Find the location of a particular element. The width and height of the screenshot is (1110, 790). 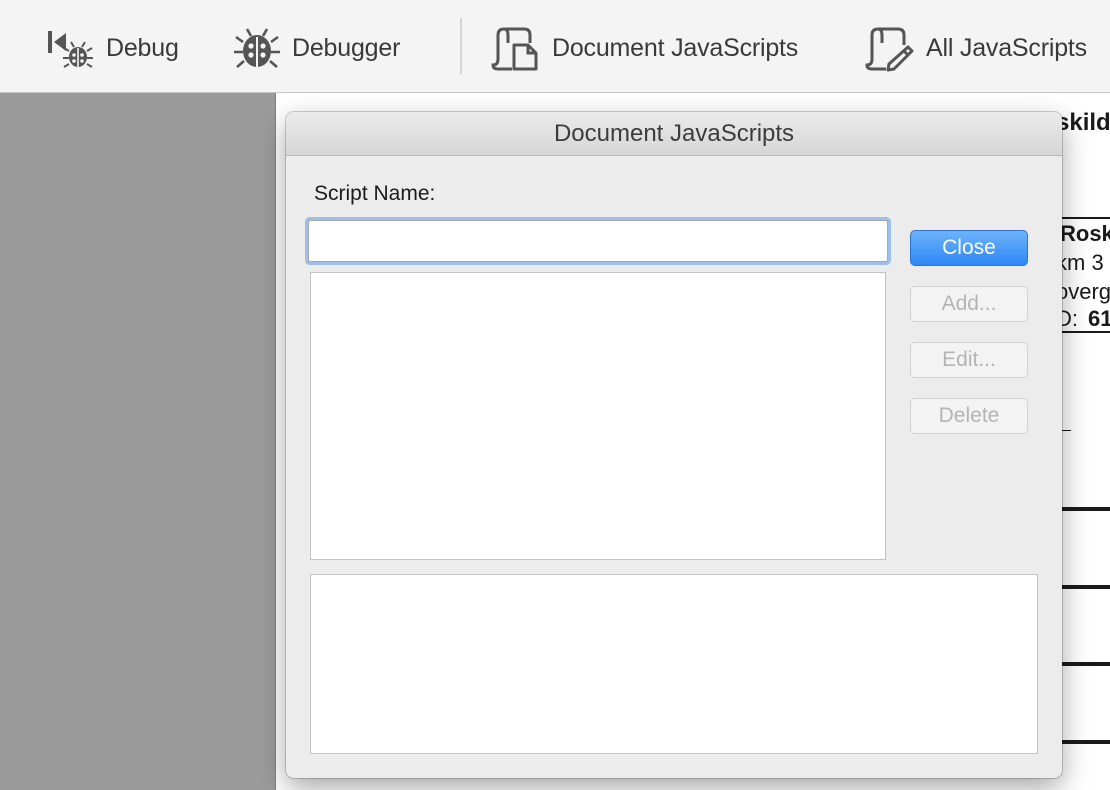

document-javascripts-button: Document JavaScripts is located at coordinates (644, 48).